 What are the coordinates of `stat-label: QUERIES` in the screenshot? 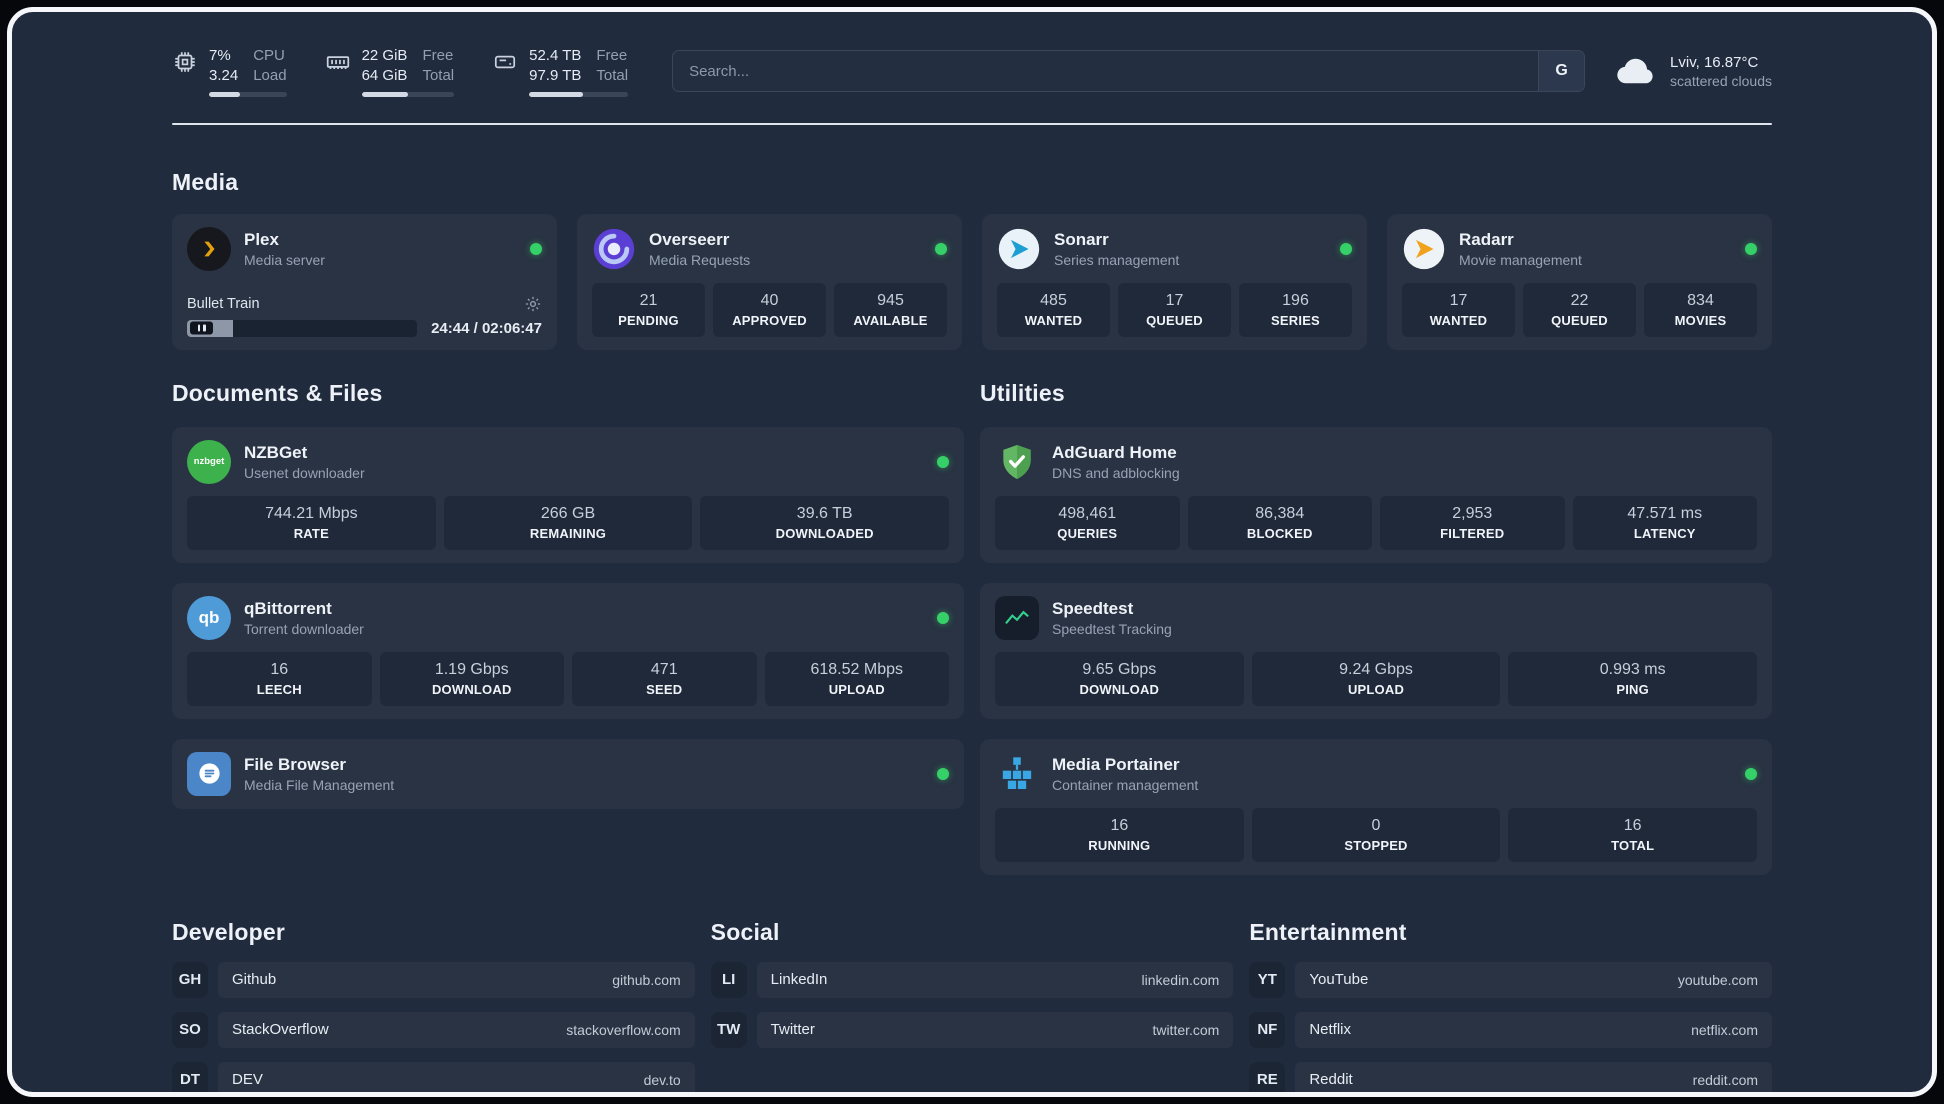 It's located at (1087, 533).